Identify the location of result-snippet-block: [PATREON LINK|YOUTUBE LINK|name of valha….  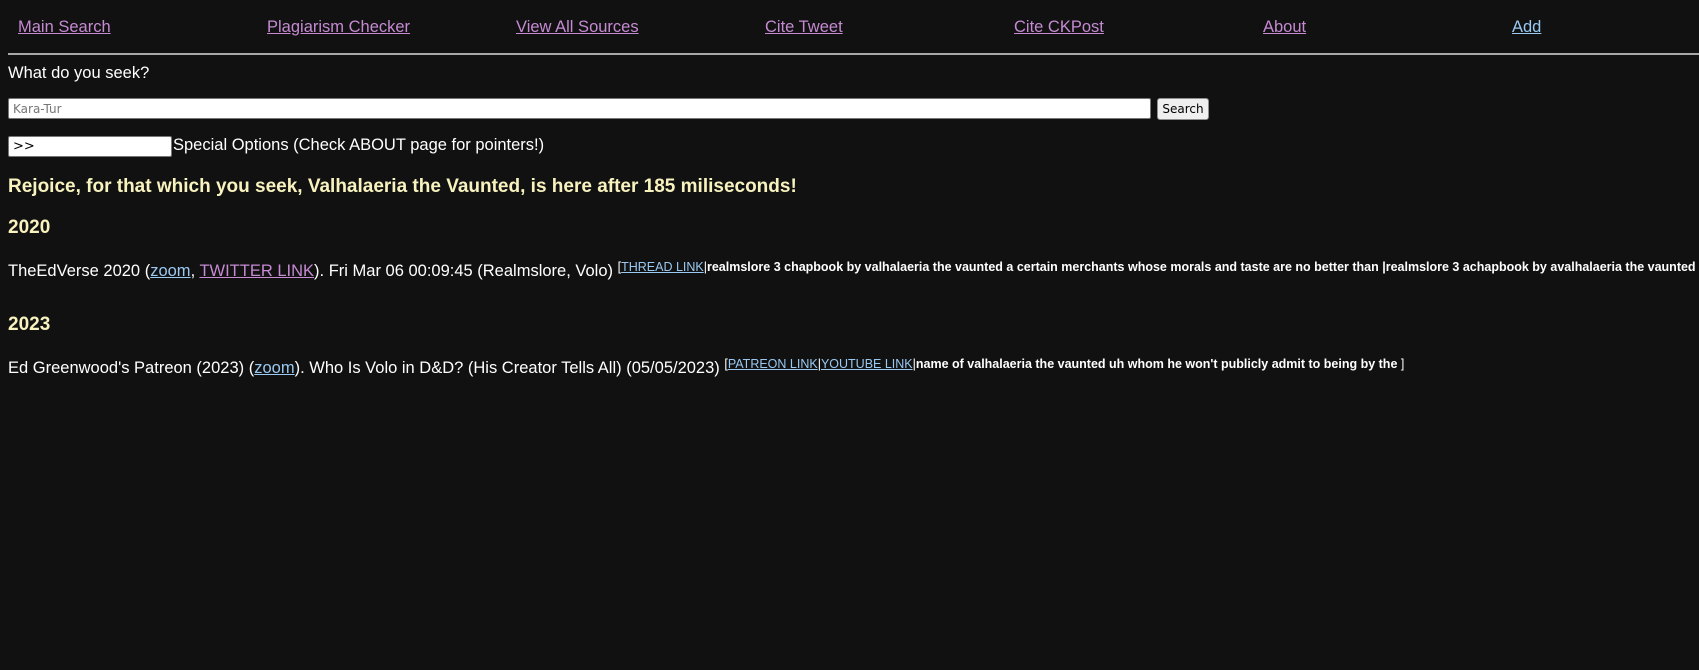
(1064, 364).